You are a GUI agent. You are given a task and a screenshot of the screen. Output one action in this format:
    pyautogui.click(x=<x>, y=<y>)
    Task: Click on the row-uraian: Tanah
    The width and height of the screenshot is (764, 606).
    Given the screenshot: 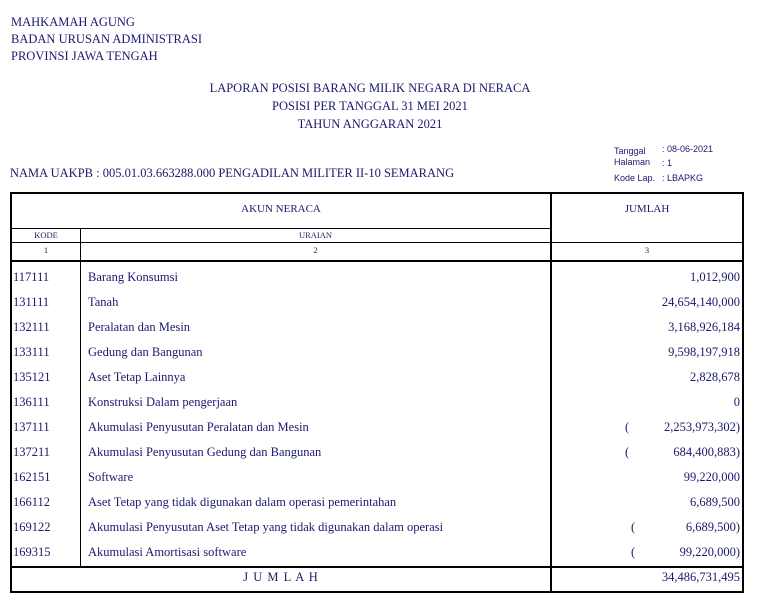 What is the action you would take?
    pyautogui.click(x=103, y=302)
    